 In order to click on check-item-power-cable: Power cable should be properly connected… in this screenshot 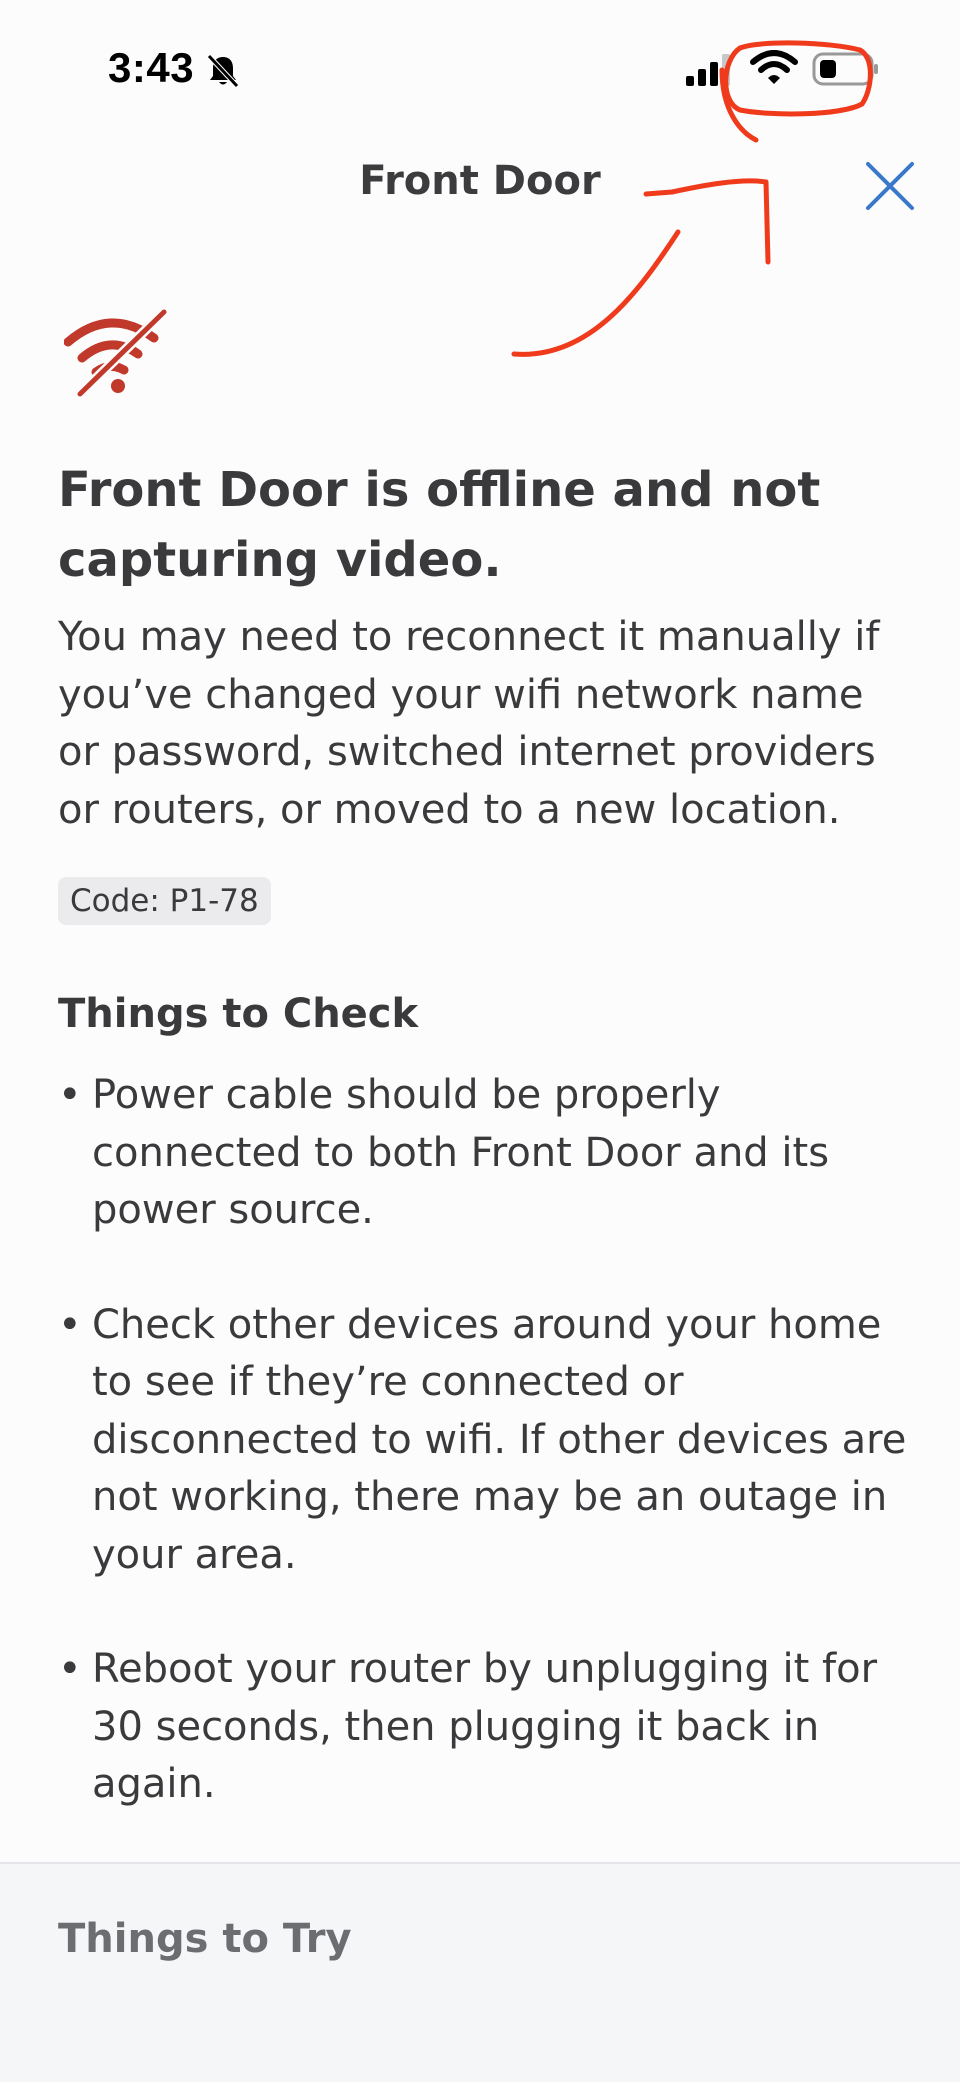, I will do `click(483, 1153)`.